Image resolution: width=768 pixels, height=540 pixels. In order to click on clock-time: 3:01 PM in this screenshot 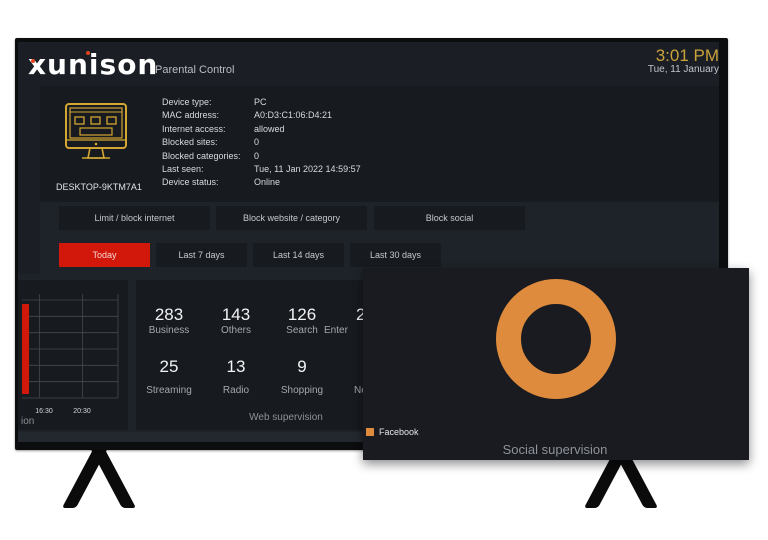, I will do `click(687, 55)`.